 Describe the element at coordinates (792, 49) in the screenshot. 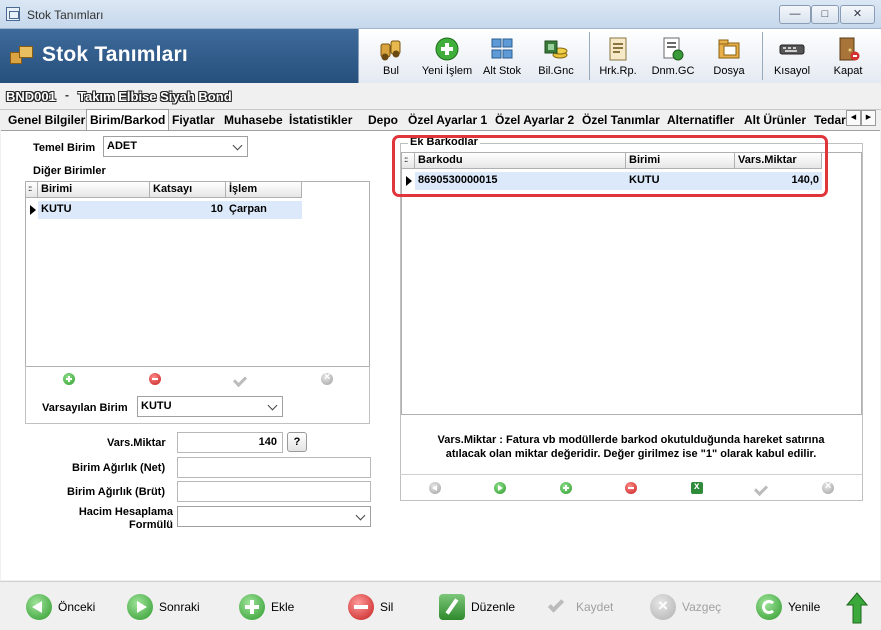

I see `keyboard-shortcut-icon` at that location.